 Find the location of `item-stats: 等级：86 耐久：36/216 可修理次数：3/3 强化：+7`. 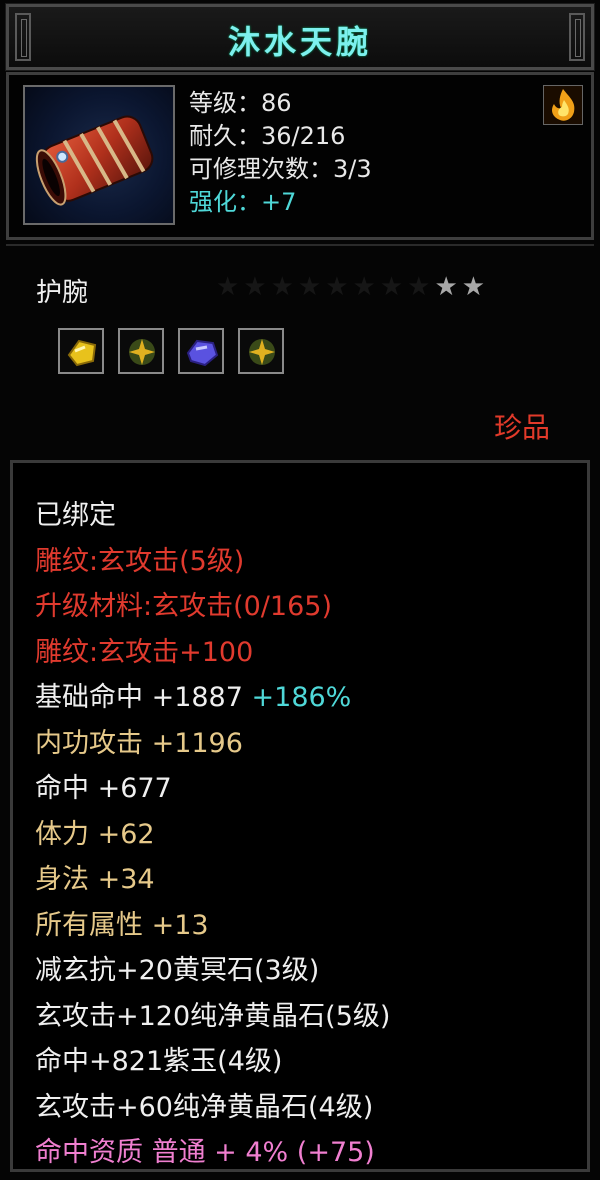

item-stats: 等级：86 耐久：36/216 可修理次数：3/3 强化：+7 is located at coordinates (280, 153).